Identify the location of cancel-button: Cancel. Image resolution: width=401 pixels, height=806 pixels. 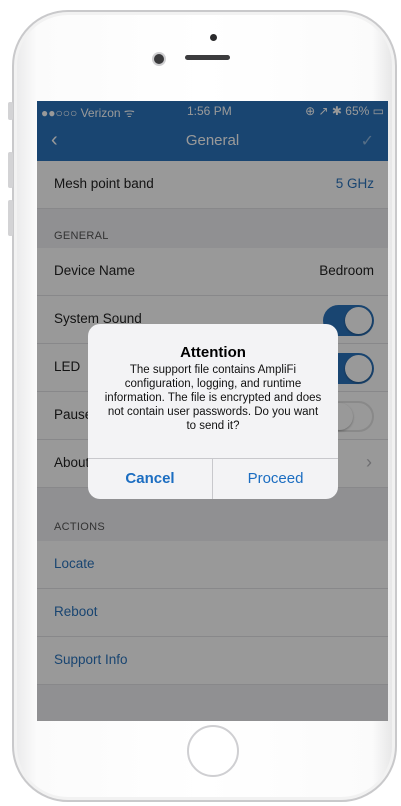
(150, 479).